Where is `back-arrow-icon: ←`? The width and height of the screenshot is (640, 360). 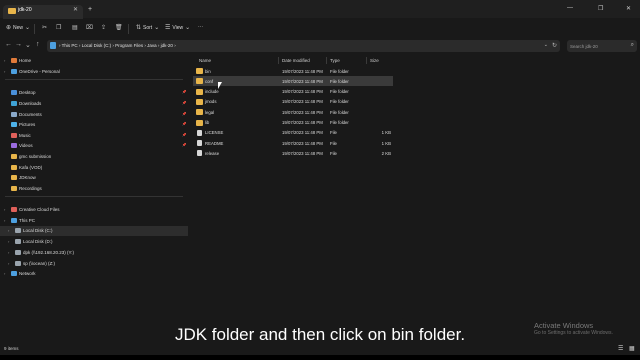 back-arrow-icon: ← is located at coordinates (8, 44).